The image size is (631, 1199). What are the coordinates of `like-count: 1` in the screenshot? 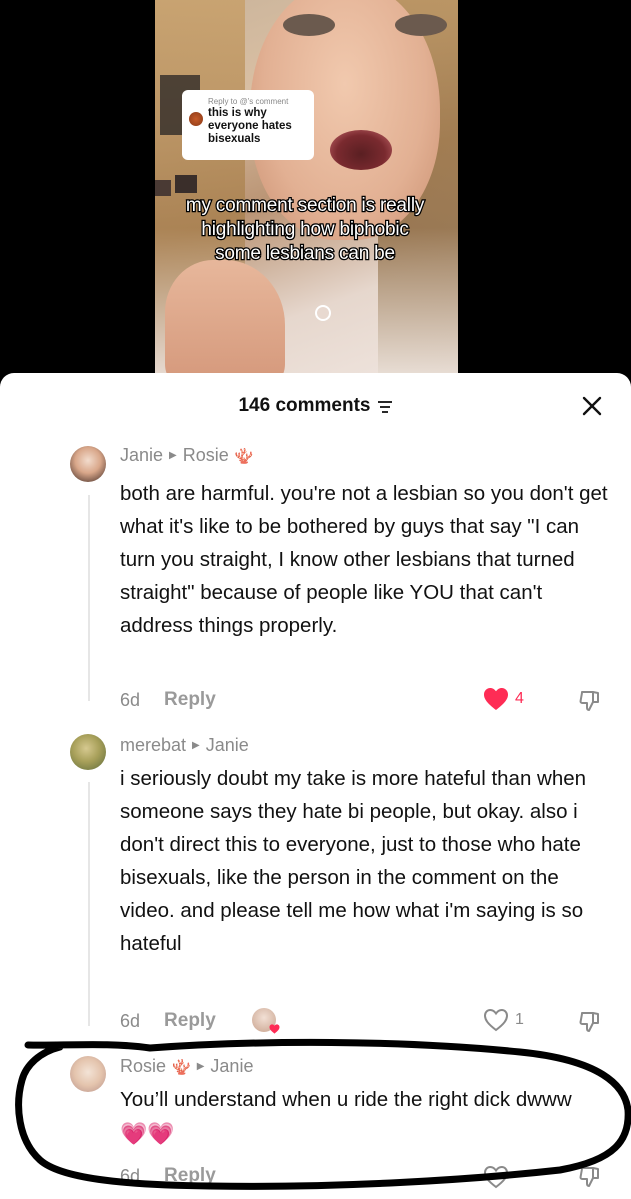 It's located at (519, 1019).